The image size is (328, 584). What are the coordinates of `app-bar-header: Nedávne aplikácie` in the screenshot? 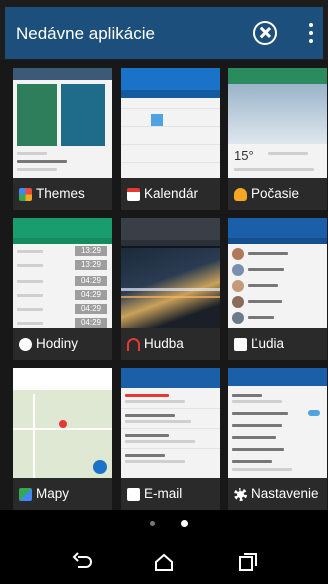 It's located at (164, 33).